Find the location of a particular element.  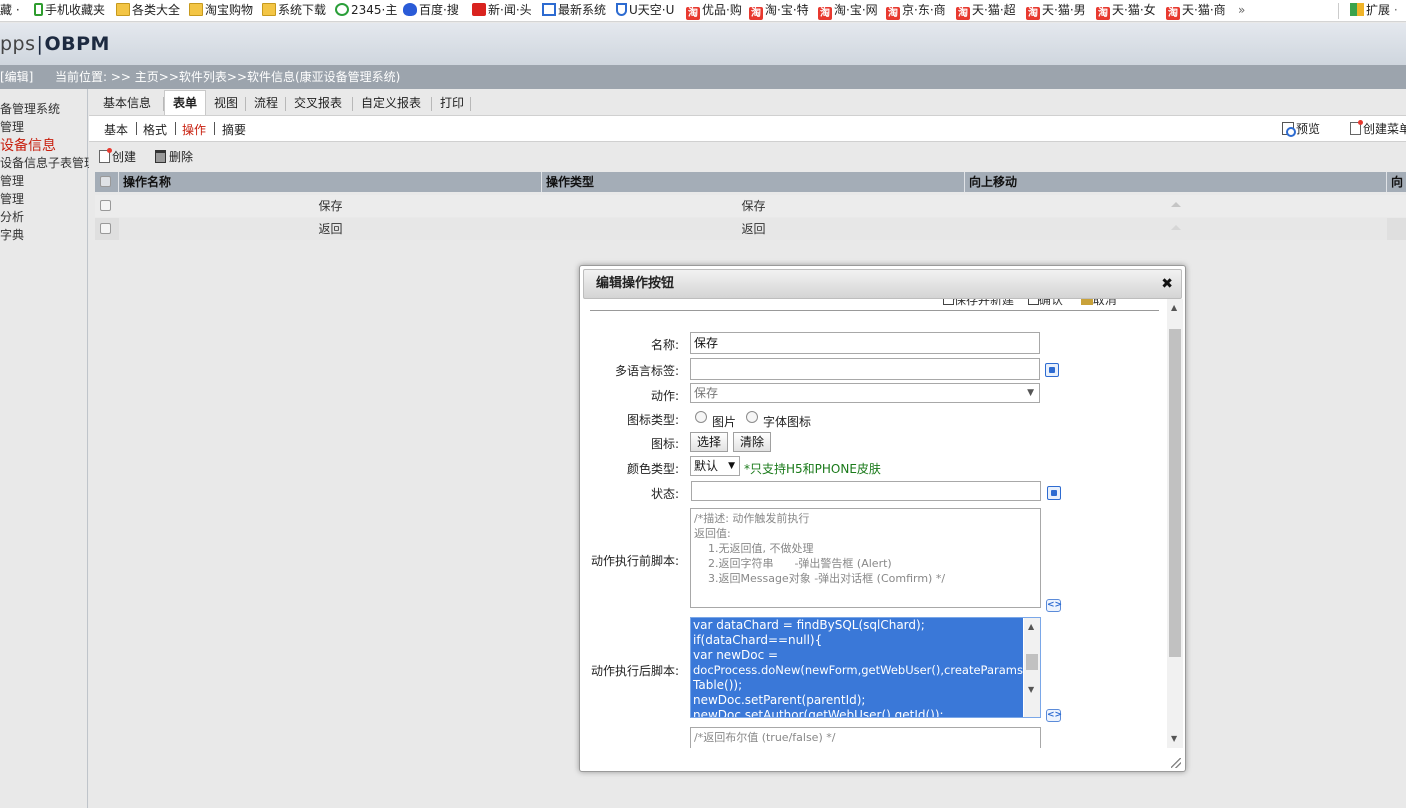

cancel-button: 取消 is located at coordinates (1105, 303).